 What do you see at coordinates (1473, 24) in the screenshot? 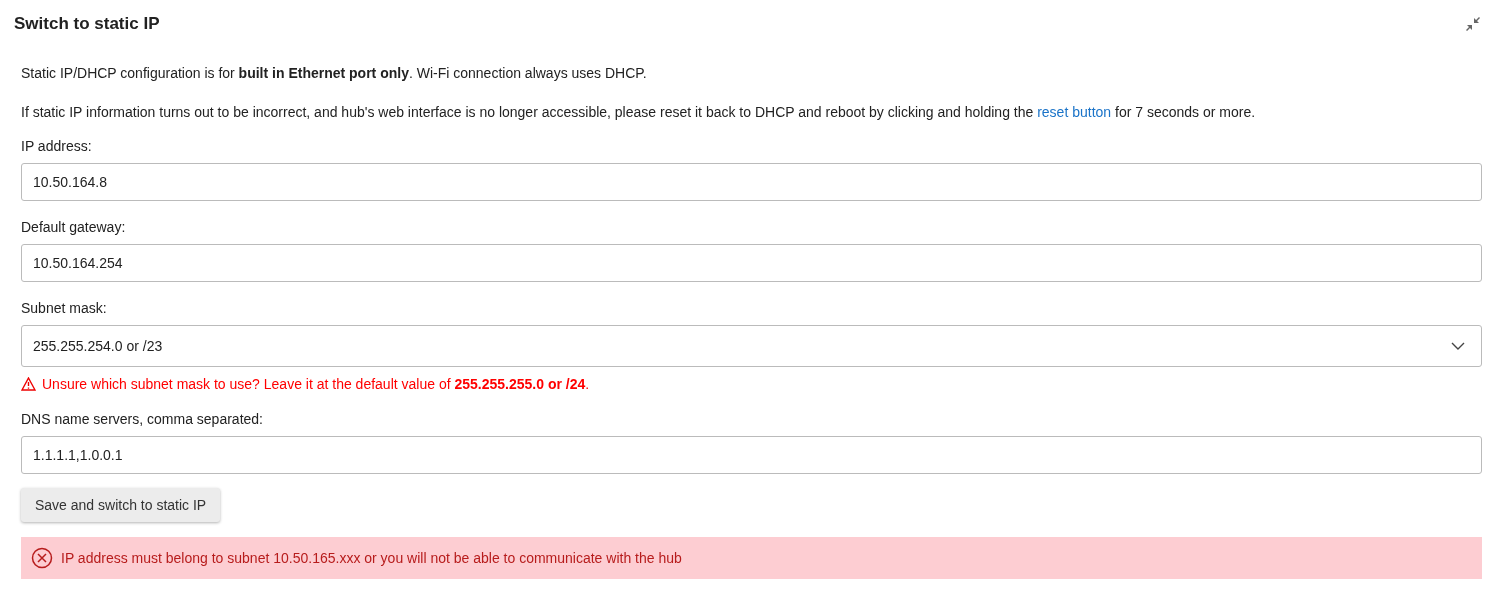
I see `collapse-icon` at bounding box center [1473, 24].